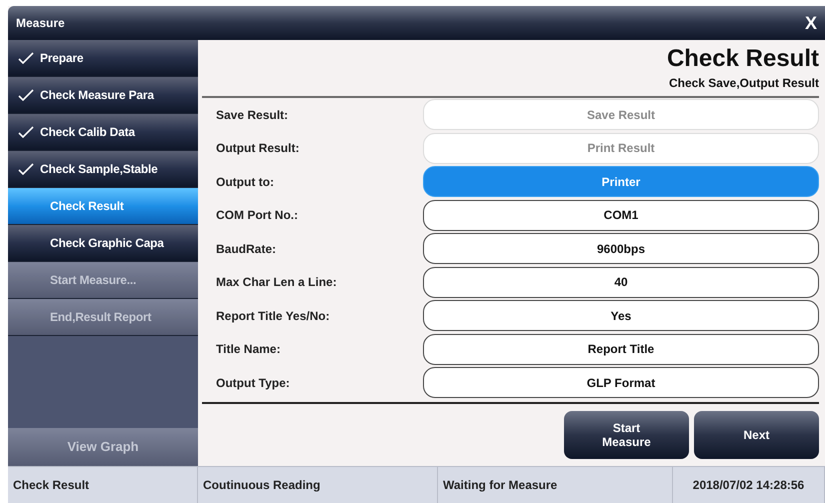  I want to click on status-text: Check Result, so click(103, 485).